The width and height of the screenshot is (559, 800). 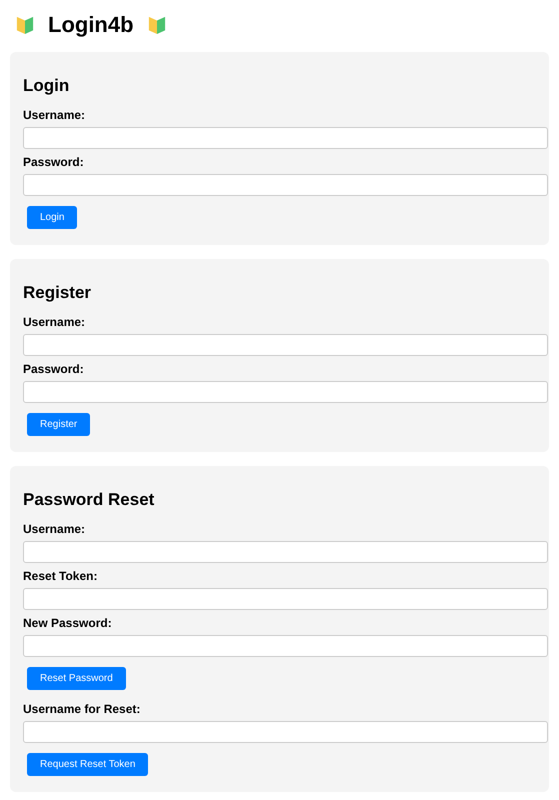 What do you see at coordinates (60, 576) in the screenshot?
I see `field-label: Reset Token:` at bounding box center [60, 576].